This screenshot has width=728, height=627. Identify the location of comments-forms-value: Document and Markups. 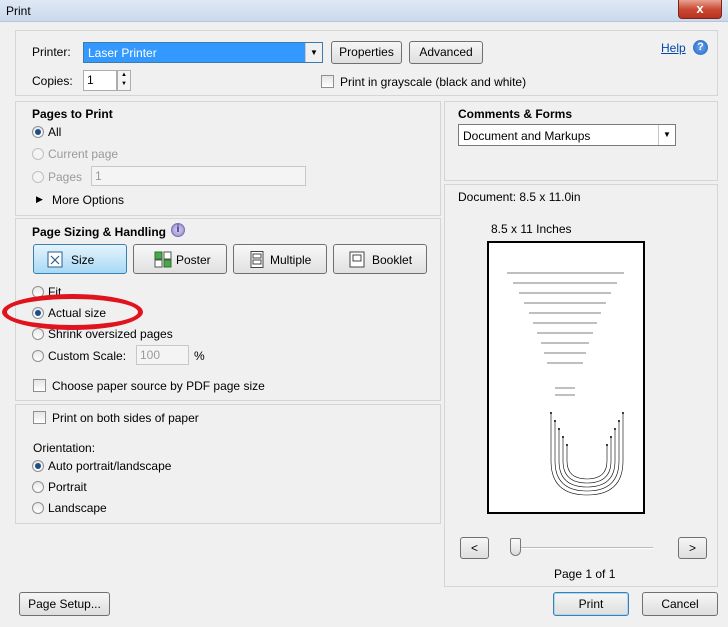
(527, 136).